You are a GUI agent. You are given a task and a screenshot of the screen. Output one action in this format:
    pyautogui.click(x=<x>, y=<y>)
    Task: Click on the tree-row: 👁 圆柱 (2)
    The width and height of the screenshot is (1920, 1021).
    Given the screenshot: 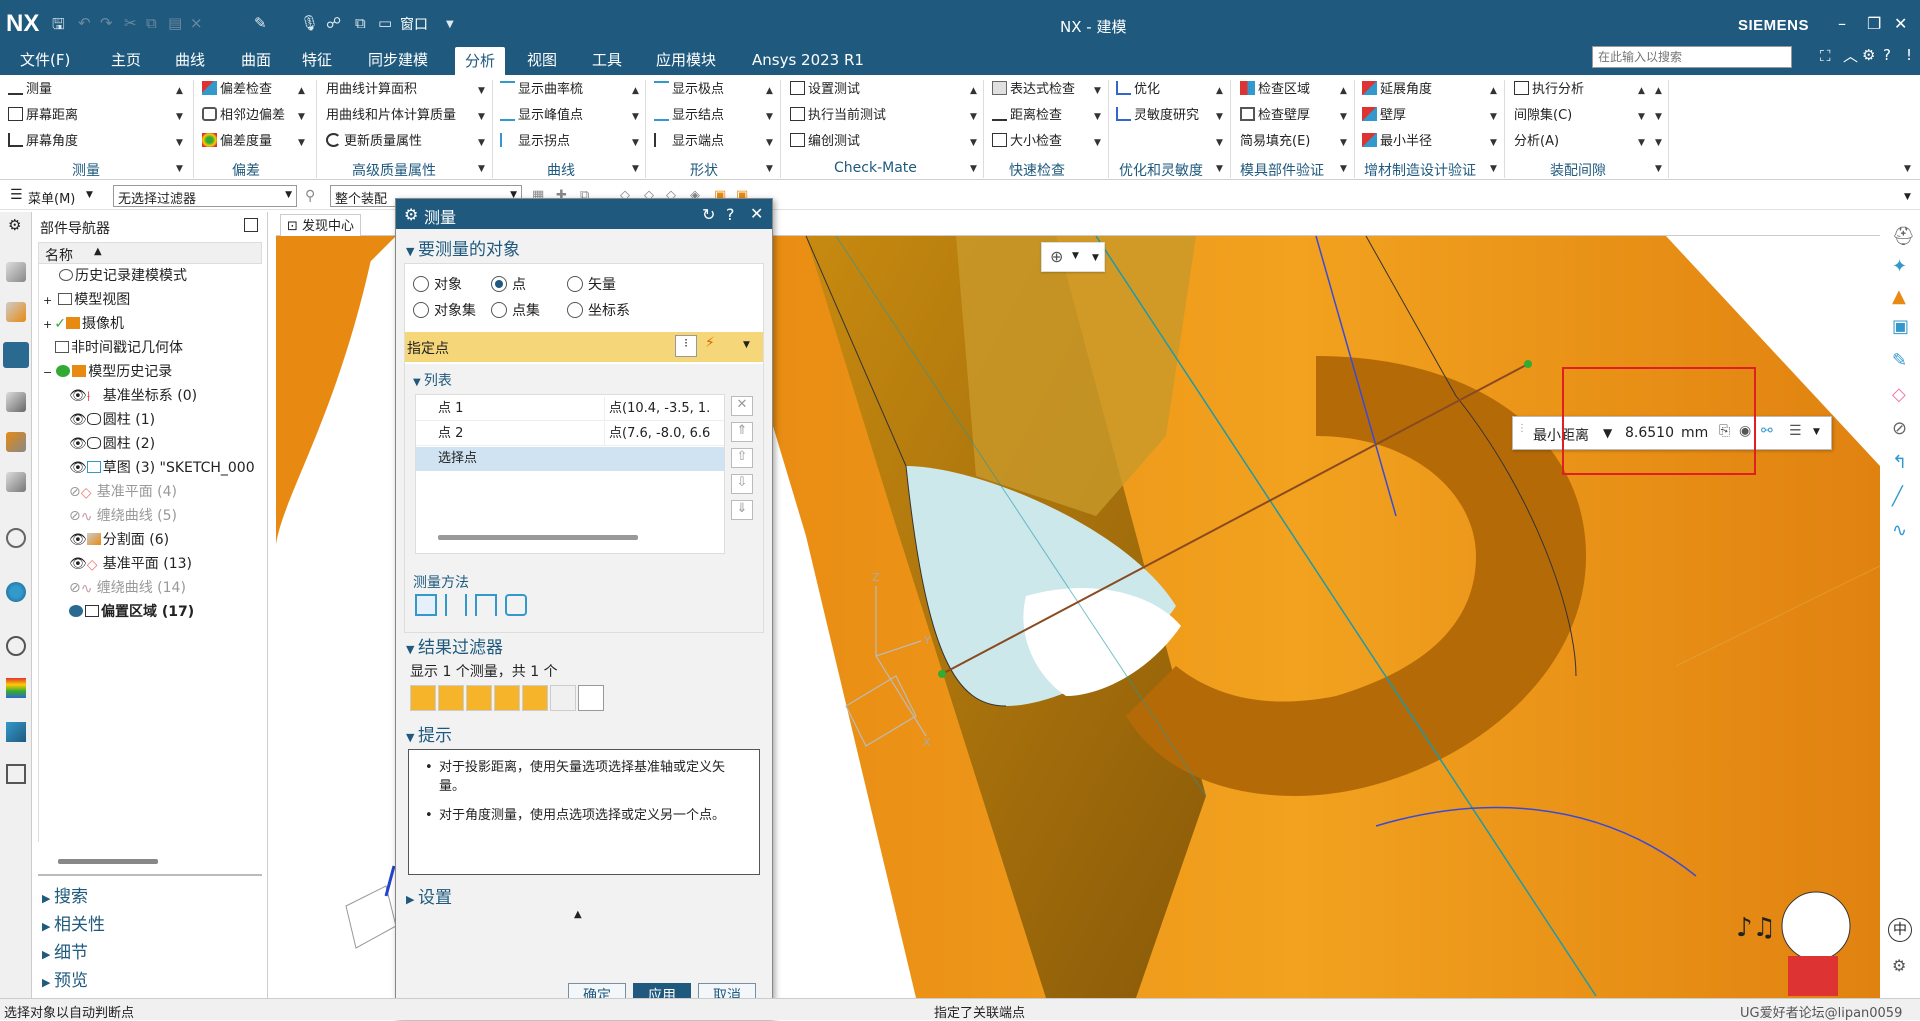 What is the action you would take?
    pyautogui.click(x=186, y=444)
    